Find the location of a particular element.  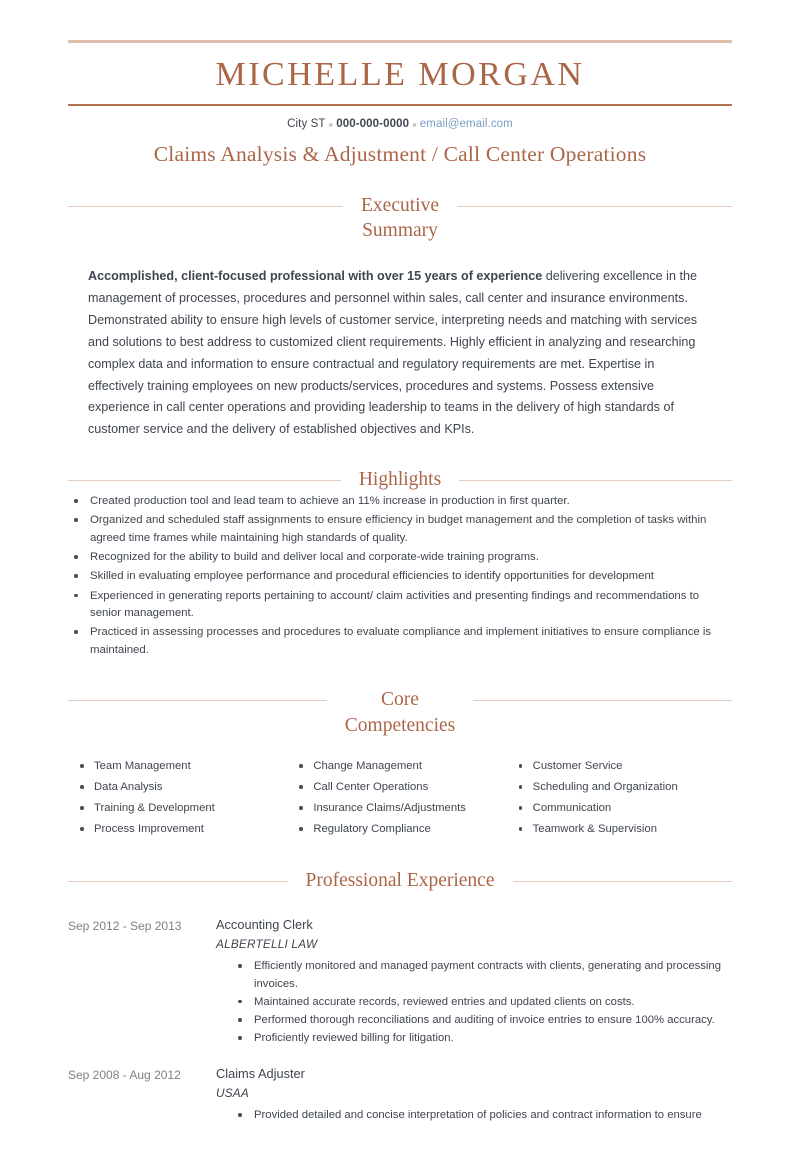

list-item: Data Analysis is located at coordinates (183, 787).